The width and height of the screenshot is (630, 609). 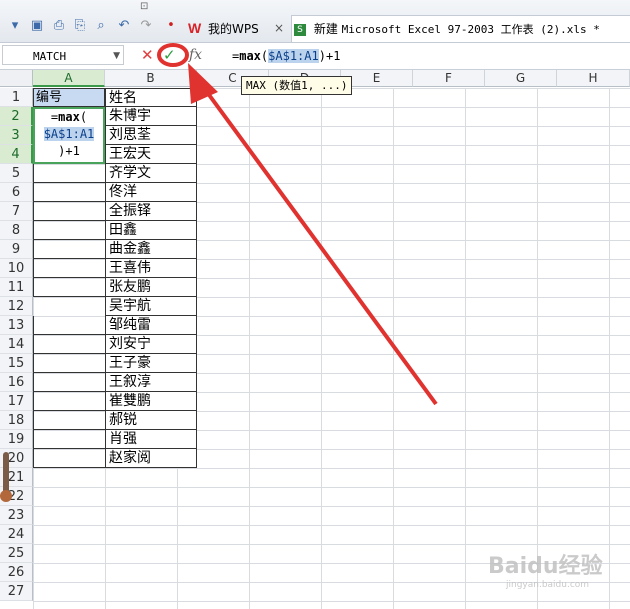 I want to click on table-cell-name: 朱博宇, so click(x=151, y=116).